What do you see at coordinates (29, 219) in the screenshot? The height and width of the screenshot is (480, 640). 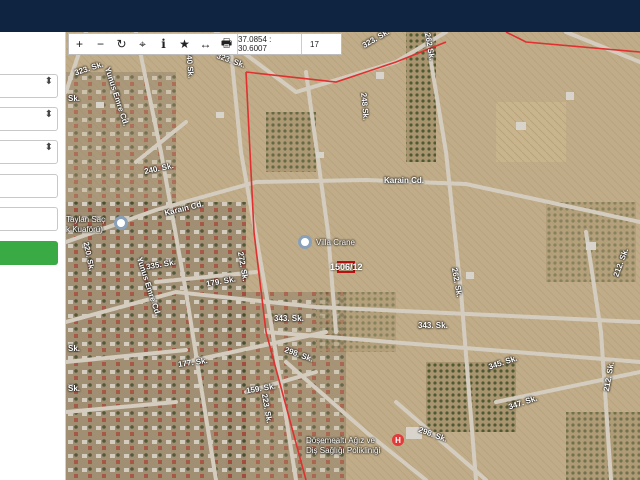 I see `parcel-number-input` at bounding box center [29, 219].